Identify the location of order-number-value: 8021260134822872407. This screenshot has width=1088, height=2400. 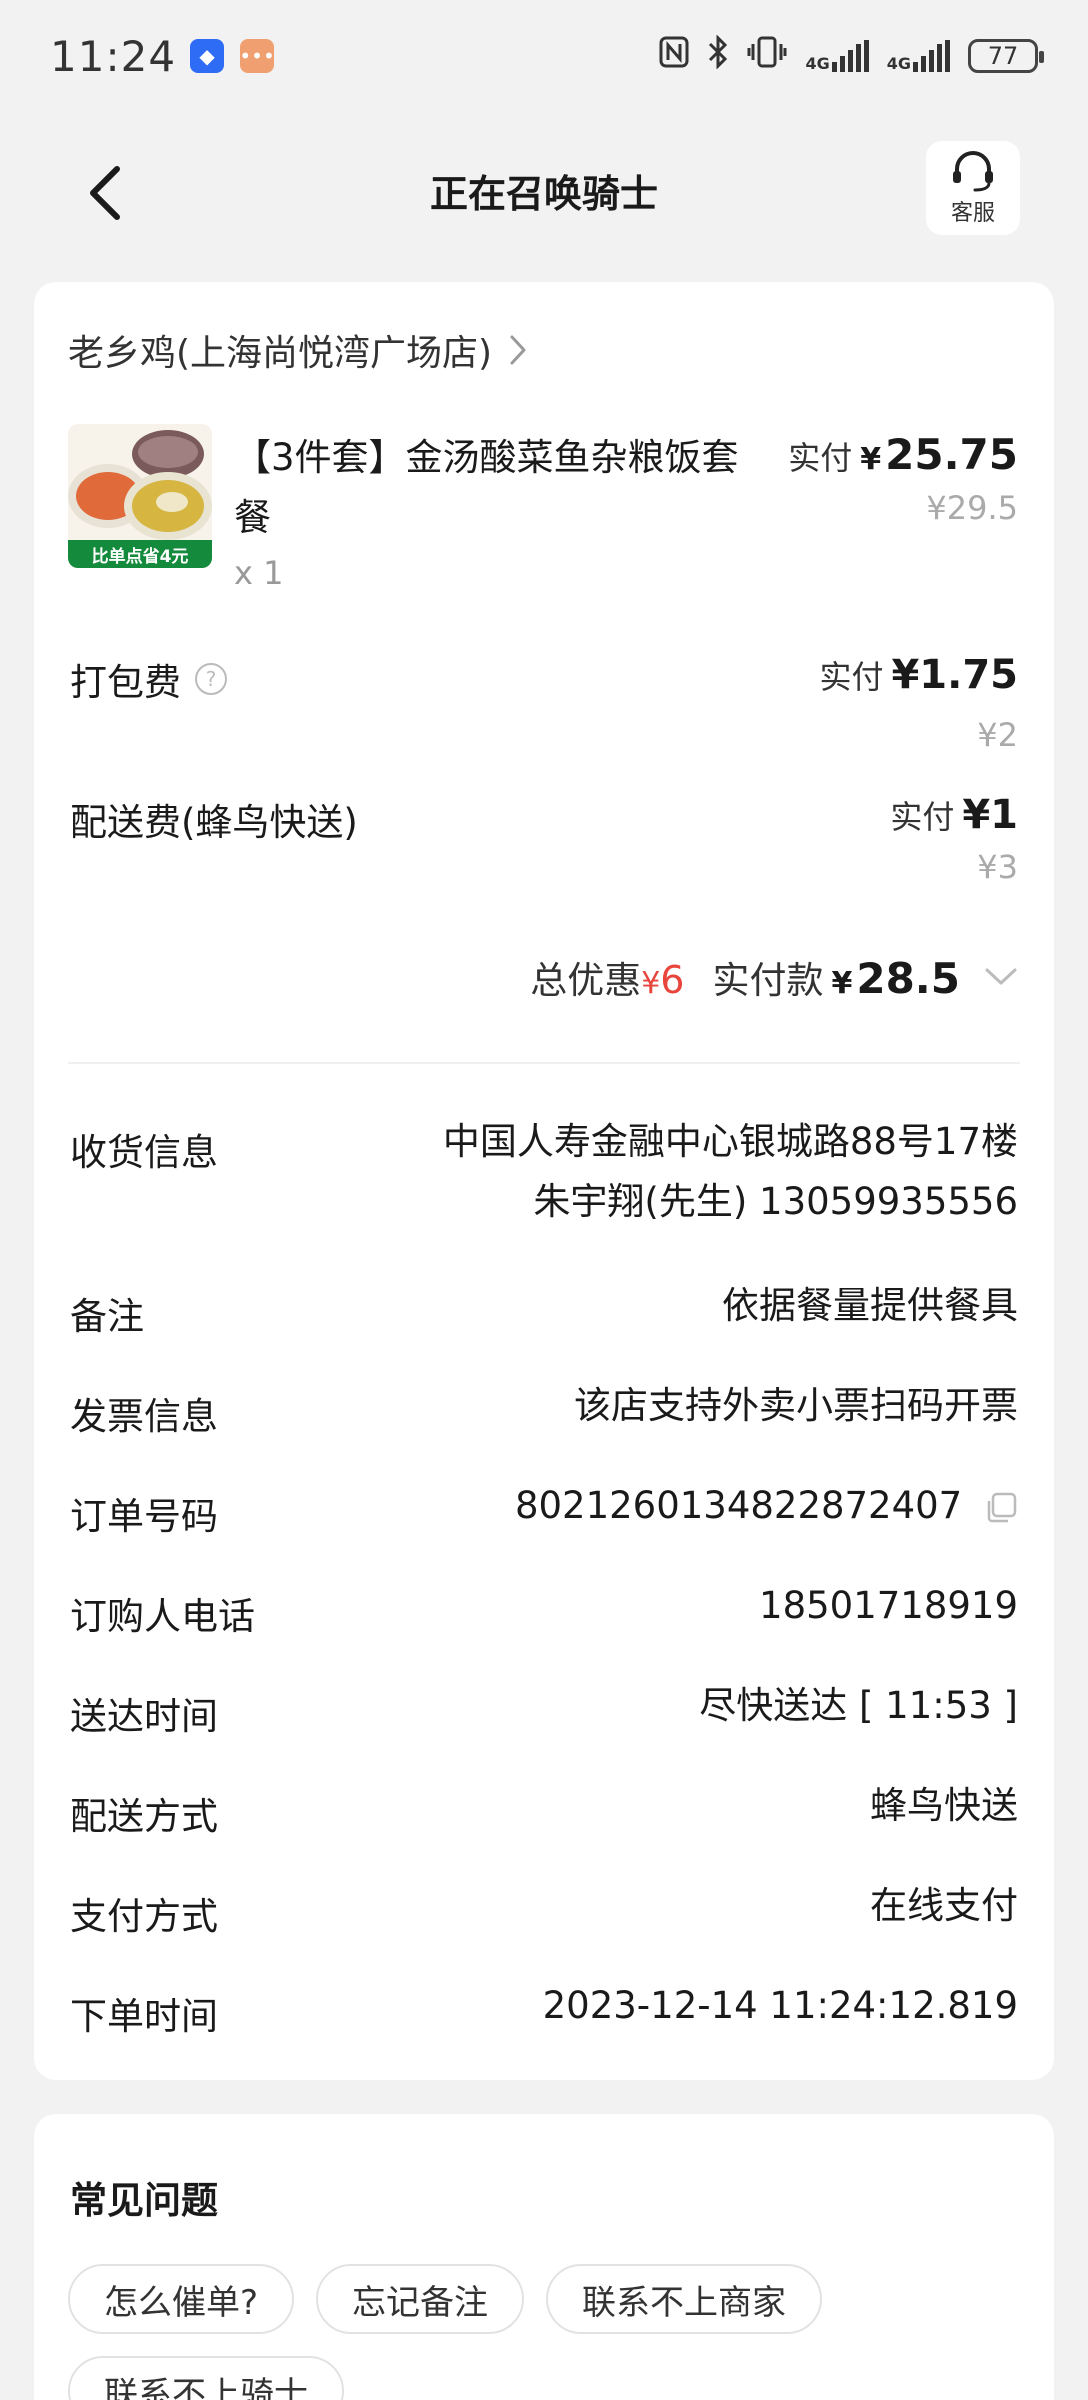
(766, 1506).